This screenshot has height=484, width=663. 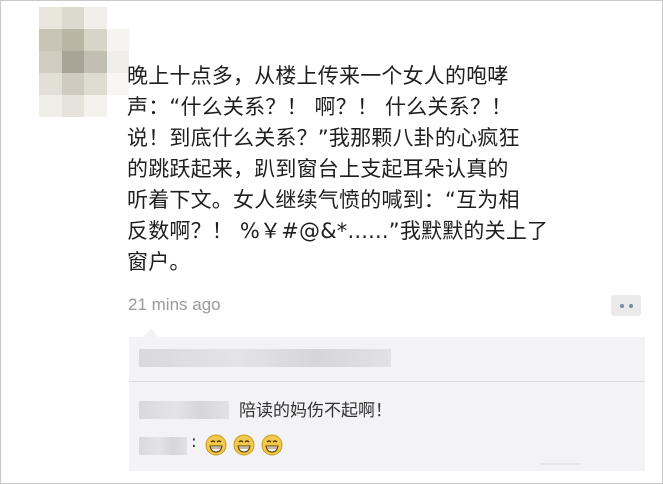 What do you see at coordinates (323, 138) in the screenshot?
I see `post-line: 说！到底什么关系？”我那颗八卦的心疯狂` at bounding box center [323, 138].